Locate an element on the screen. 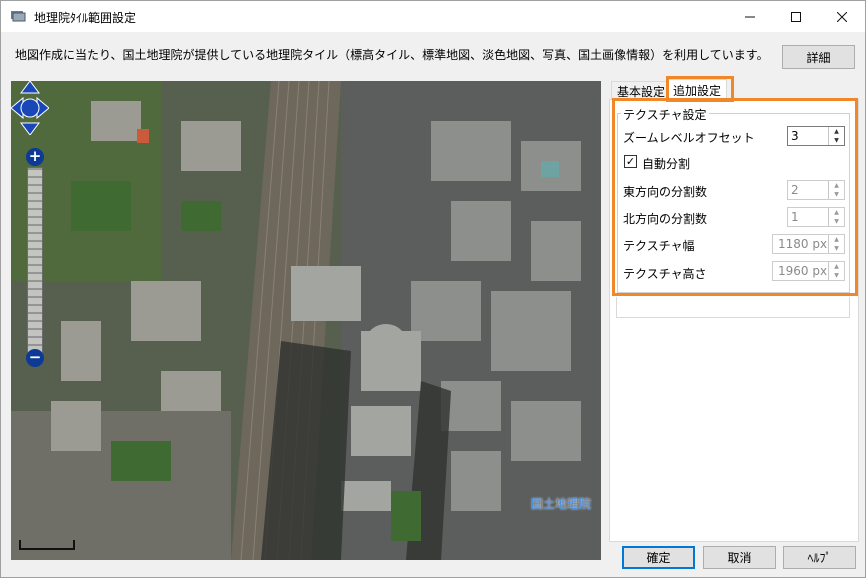 The image size is (866, 578). zoom-slider is located at coordinates (35, 260).